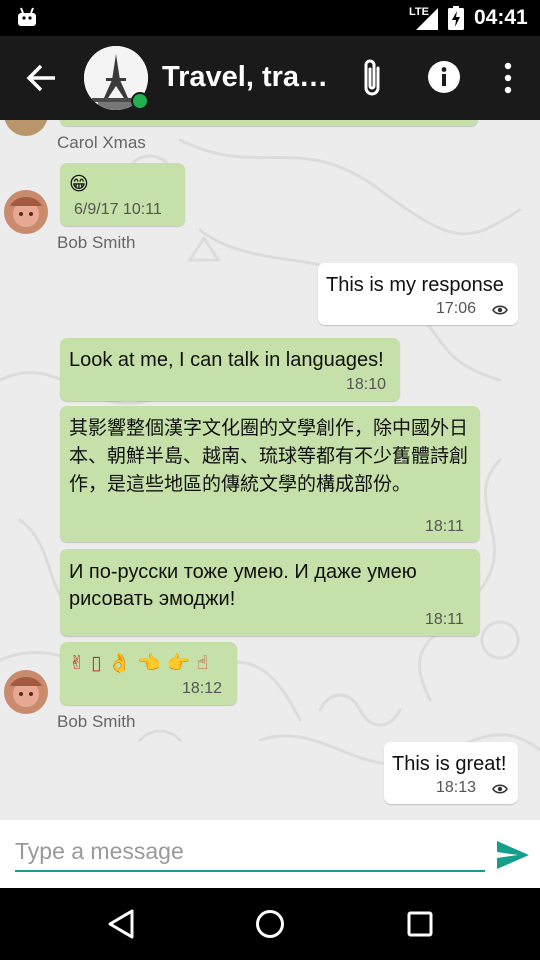 The height and width of the screenshot is (960, 540). Describe the element at coordinates (202, 688) in the screenshot. I see `message-time: 18:12` at that location.